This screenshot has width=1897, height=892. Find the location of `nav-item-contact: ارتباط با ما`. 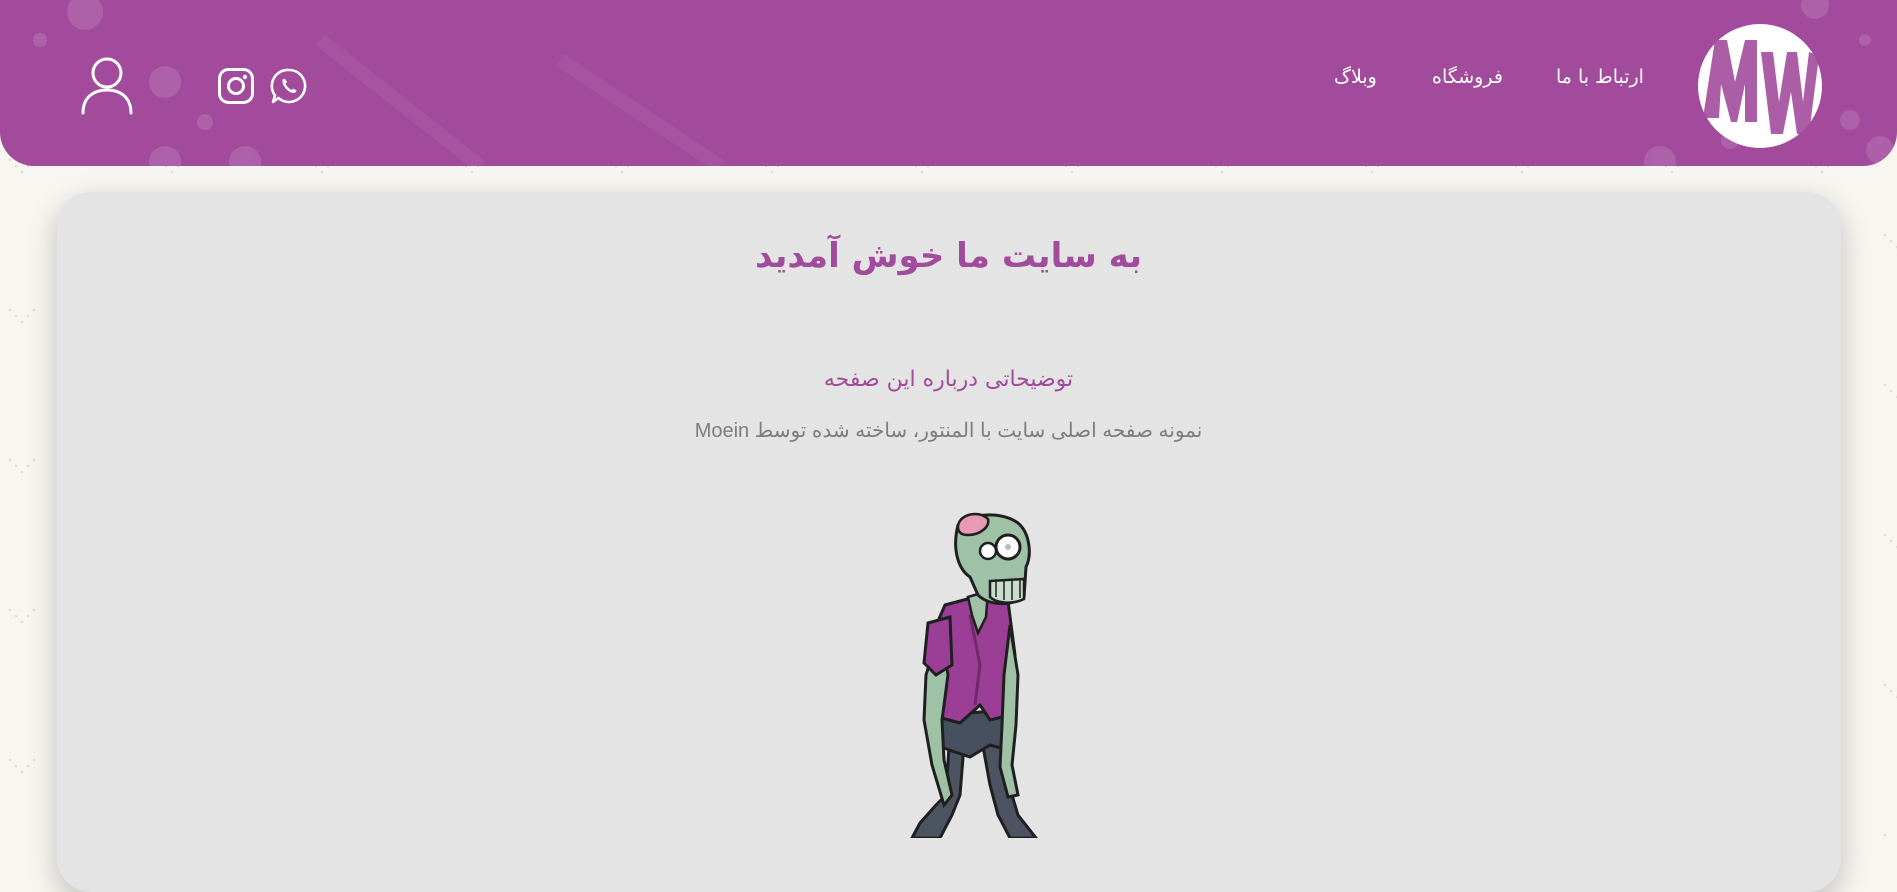

nav-item-contact: ارتباط با ما is located at coordinates (1600, 77).